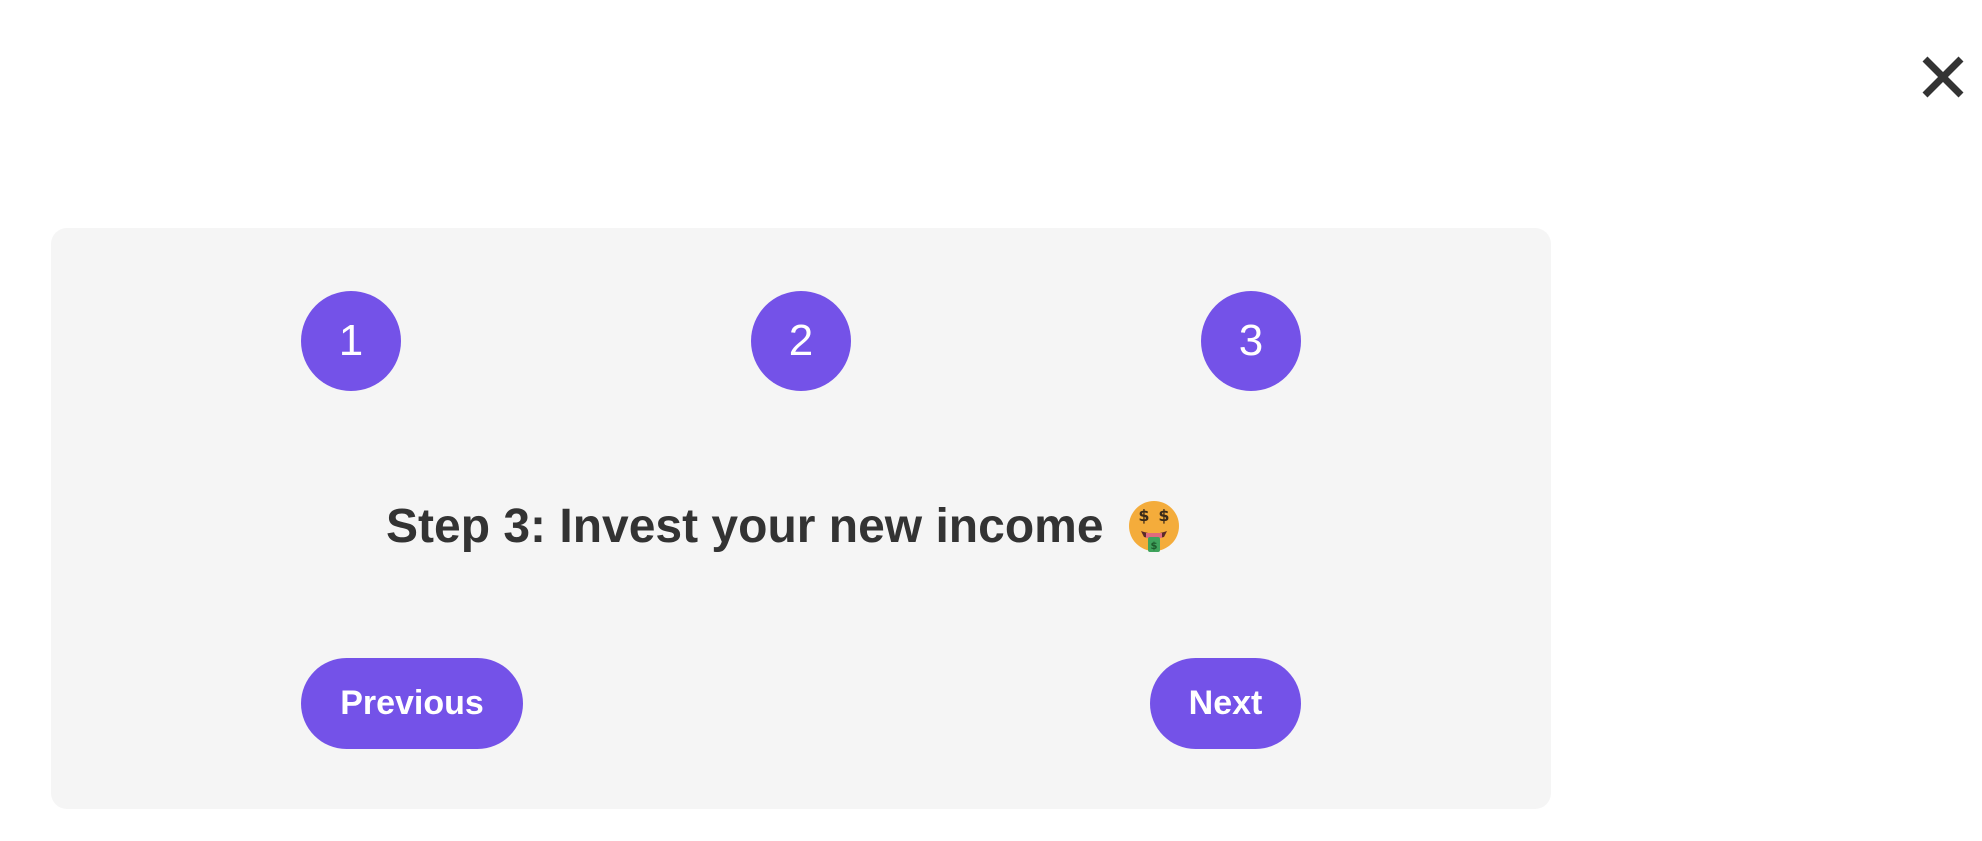  I want to click on step-1-label: 1, so click(351, 340).